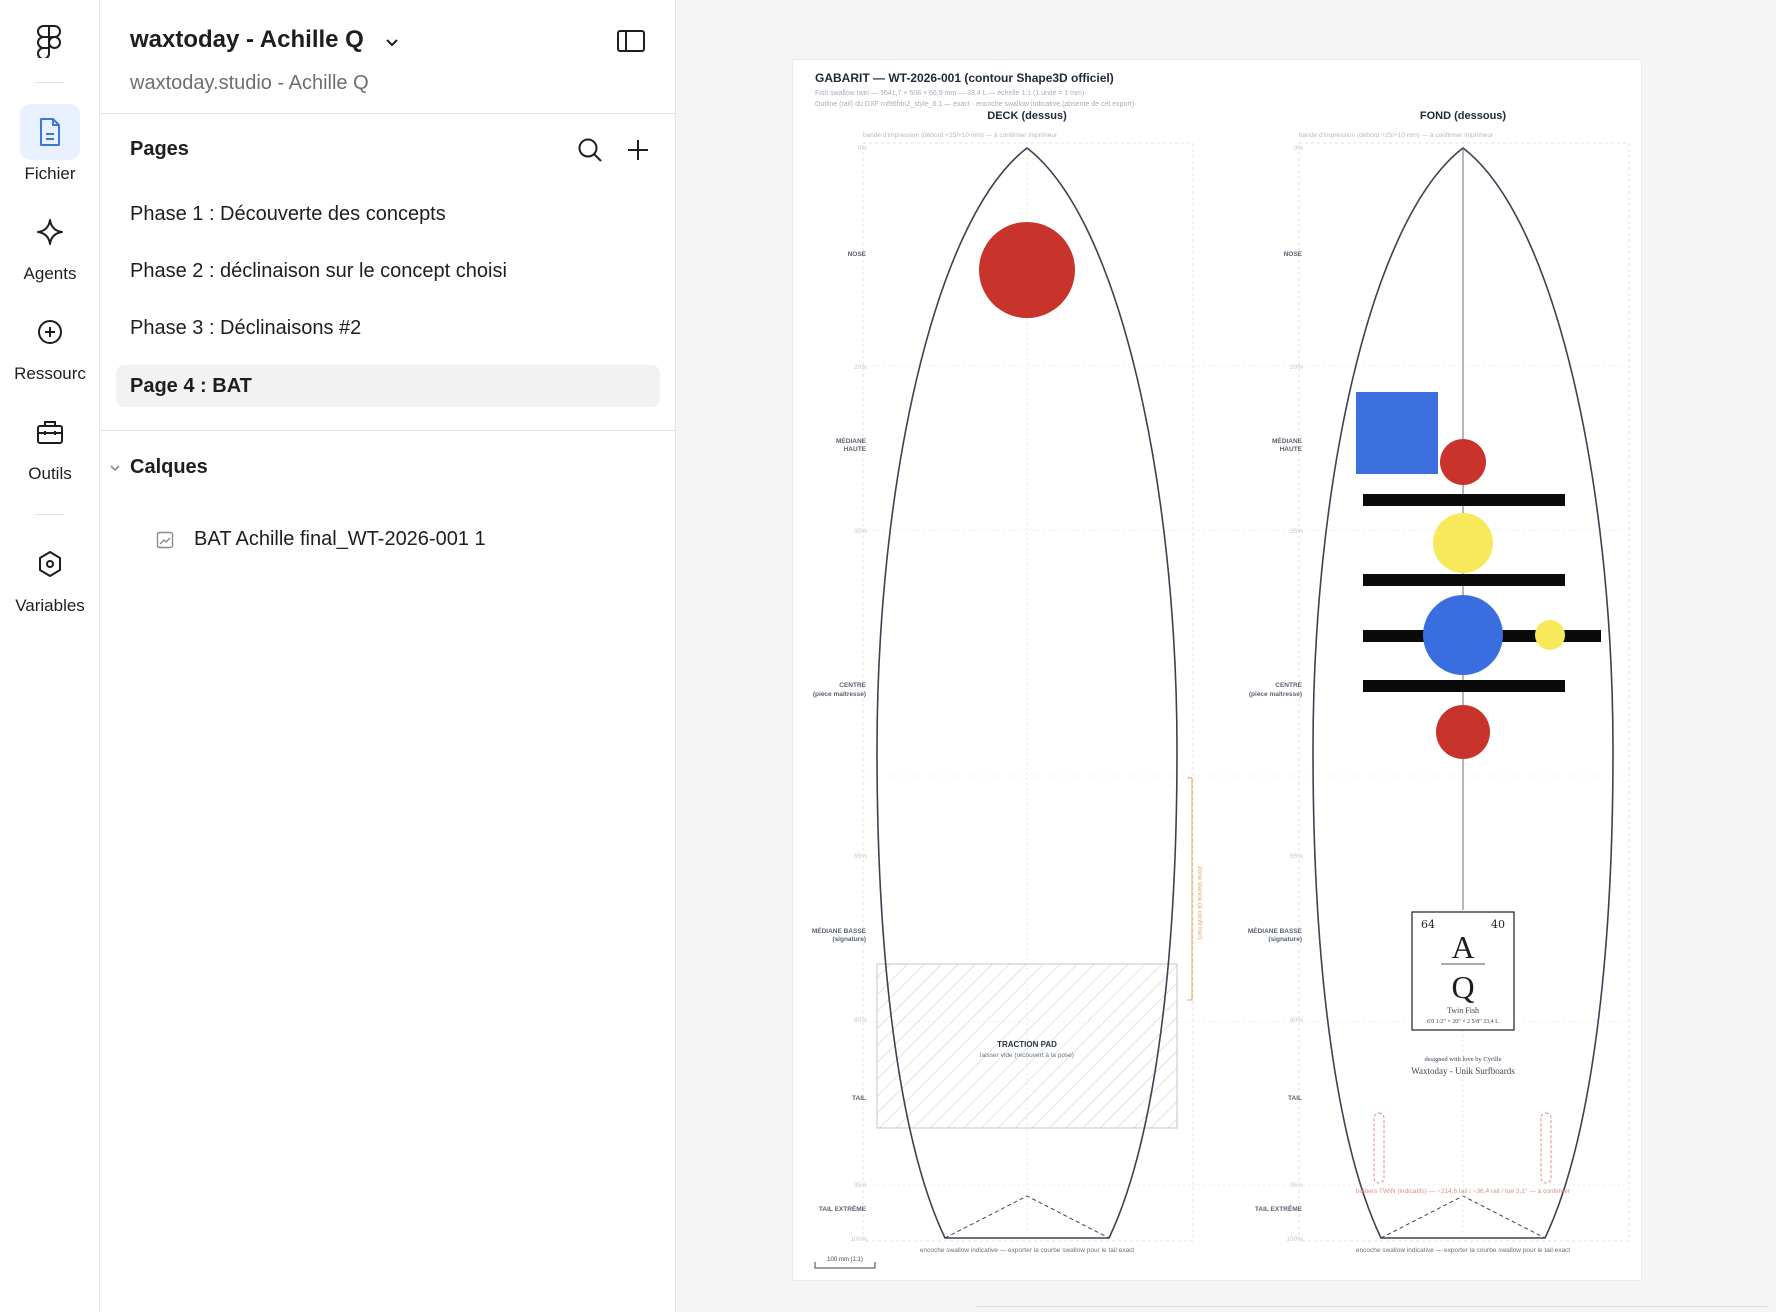 The image size is (1776, 1312). Describe the element at coordinates (1463, 635) in the screenshot. I see `blue-dot` at that location.